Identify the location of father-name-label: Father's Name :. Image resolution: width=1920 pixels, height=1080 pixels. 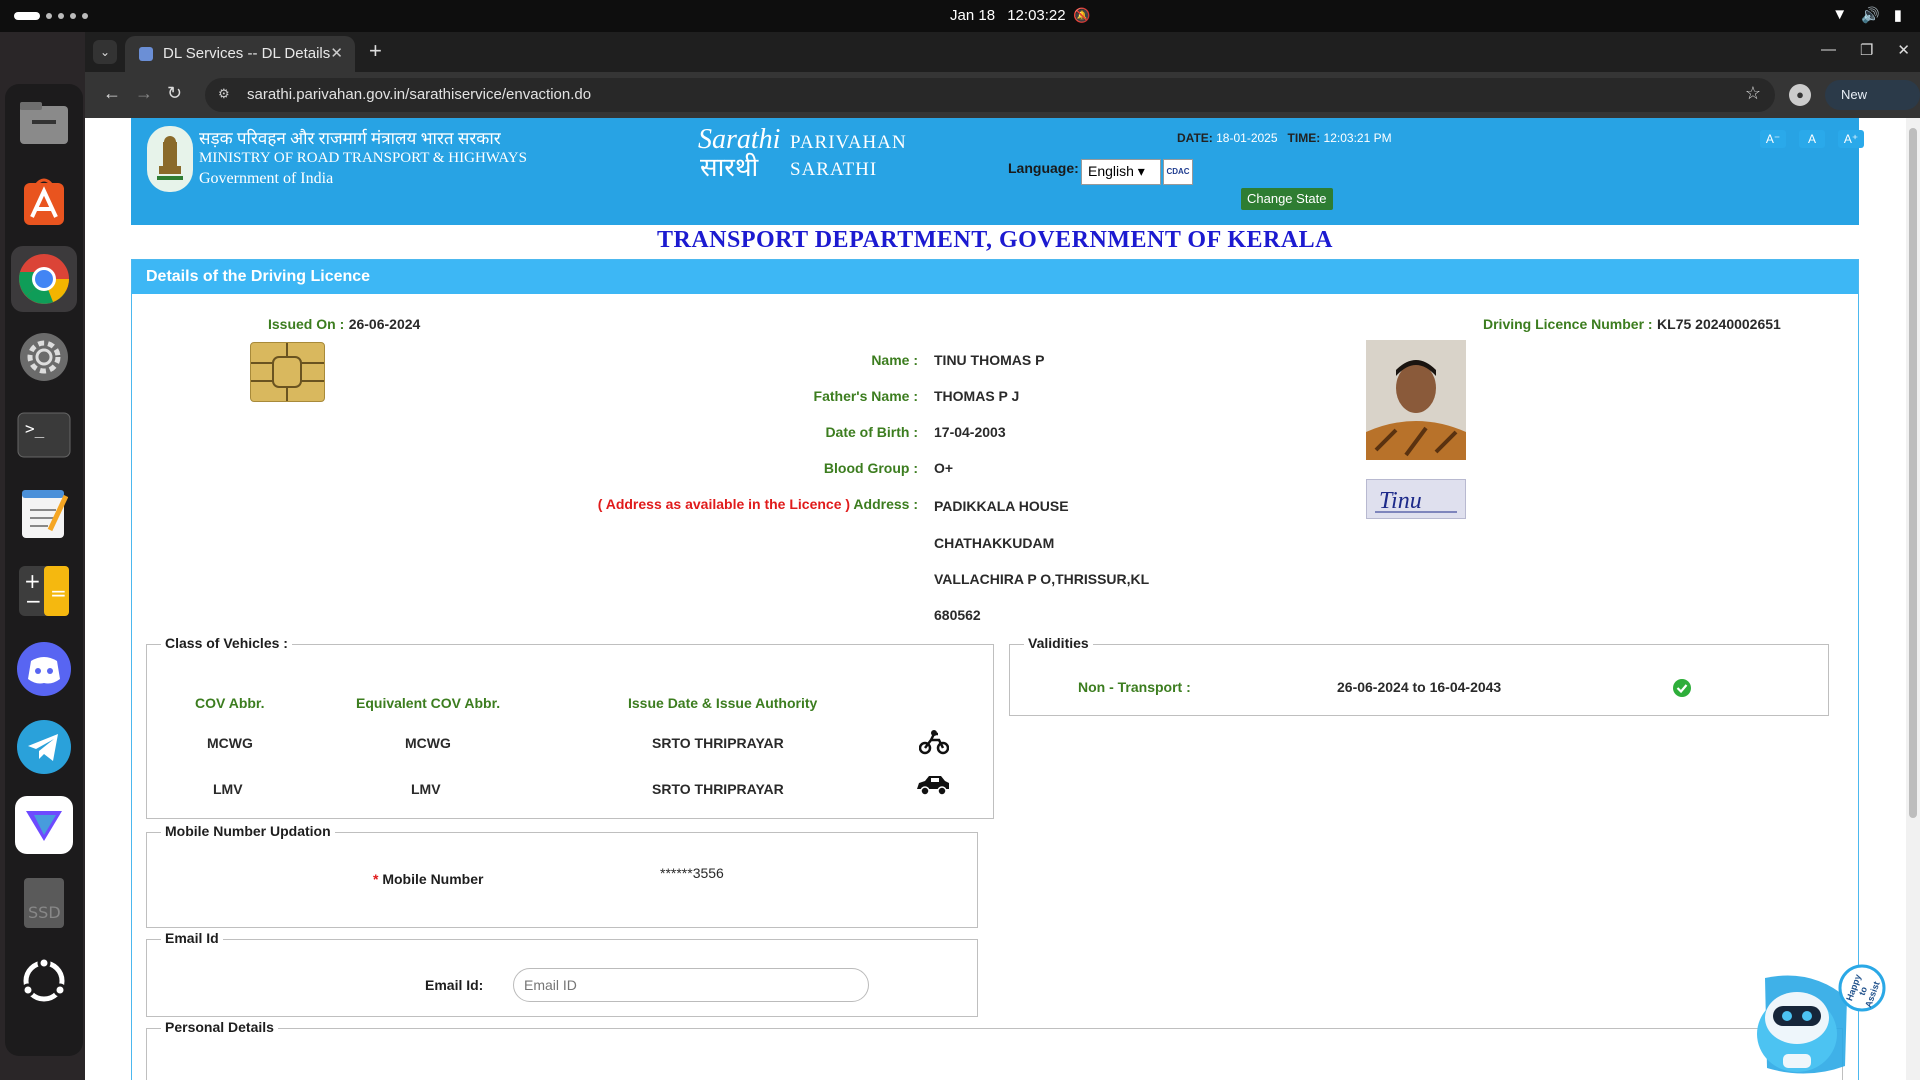
(865, 396).